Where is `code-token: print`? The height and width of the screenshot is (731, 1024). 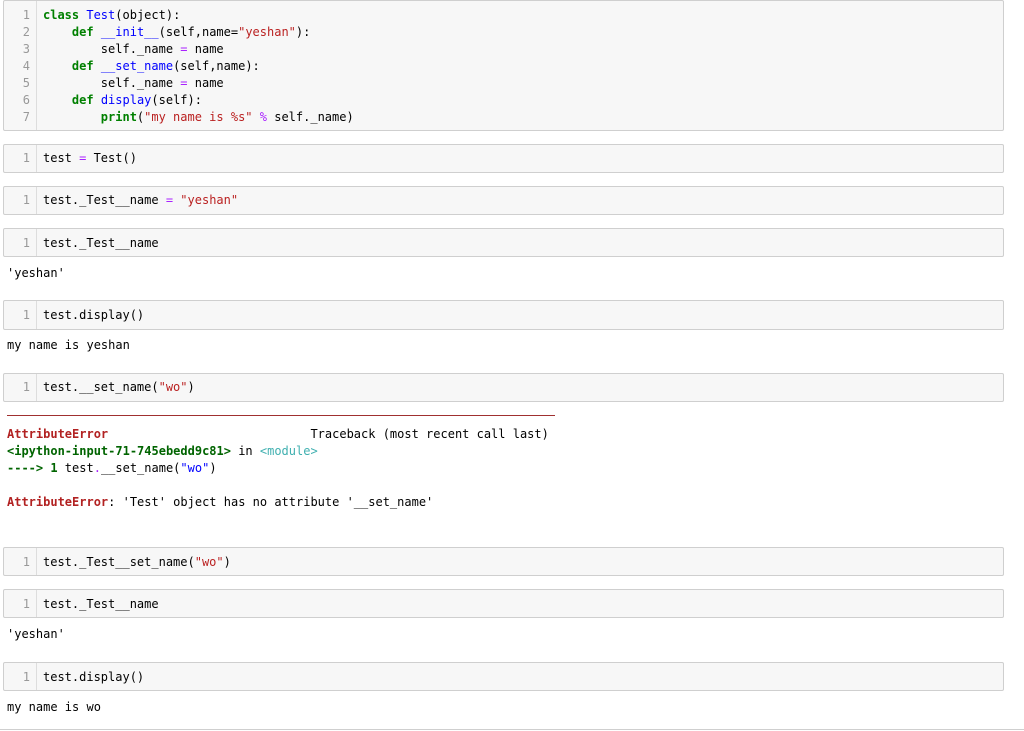
code-token: print is located at coordinates (118, 117).